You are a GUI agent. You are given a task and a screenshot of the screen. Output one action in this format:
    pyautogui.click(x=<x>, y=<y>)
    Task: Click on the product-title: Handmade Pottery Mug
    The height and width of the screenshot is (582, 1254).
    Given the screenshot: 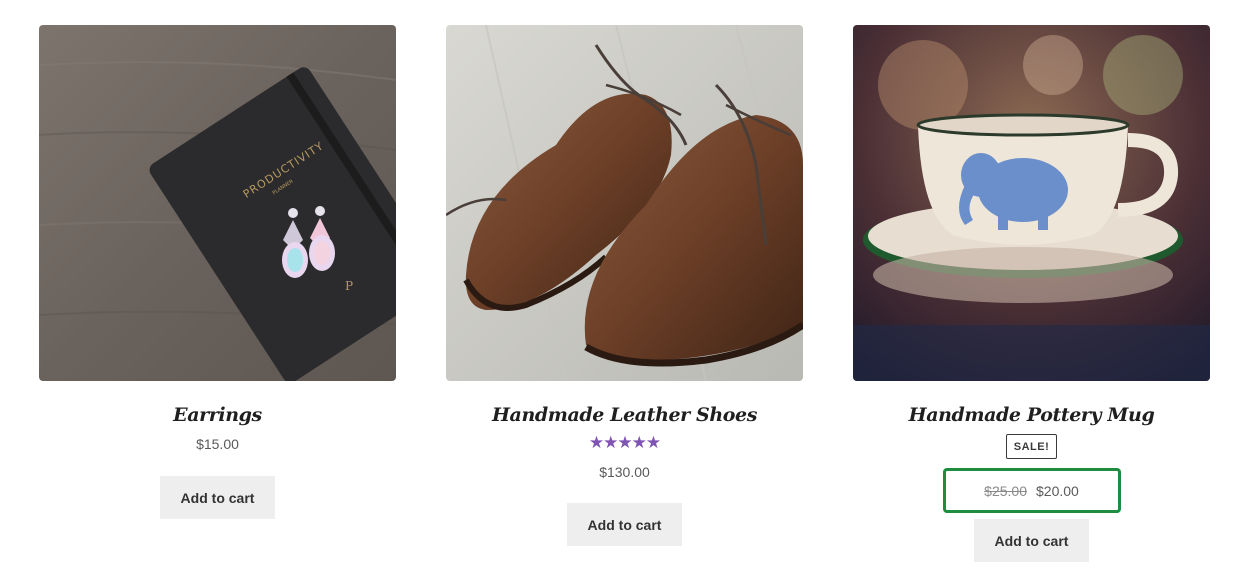 What is the action you would take?
    pyautogui.click(x=1032, y=415)
    